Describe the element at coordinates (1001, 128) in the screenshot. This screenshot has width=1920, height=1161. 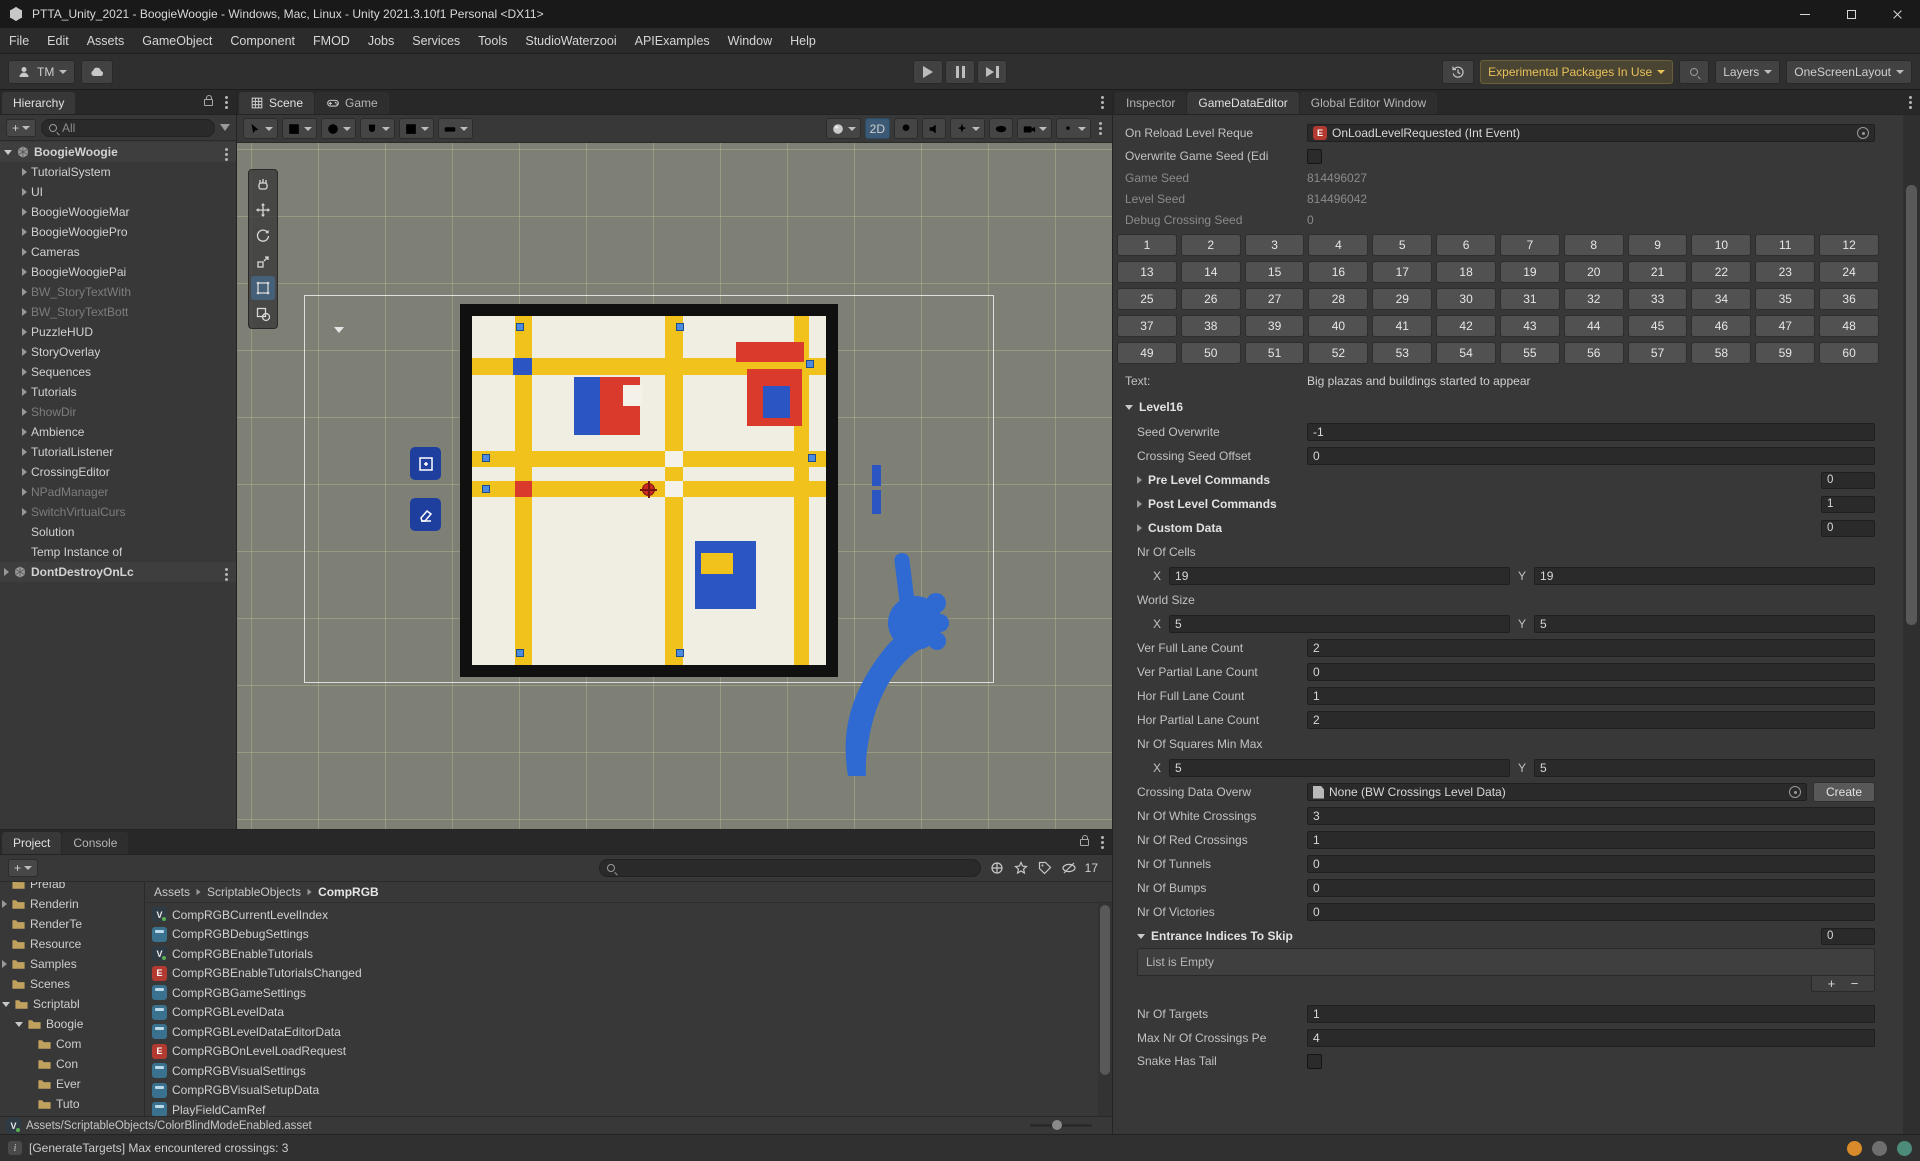
I see `scene-visibility-toggle` at that location.